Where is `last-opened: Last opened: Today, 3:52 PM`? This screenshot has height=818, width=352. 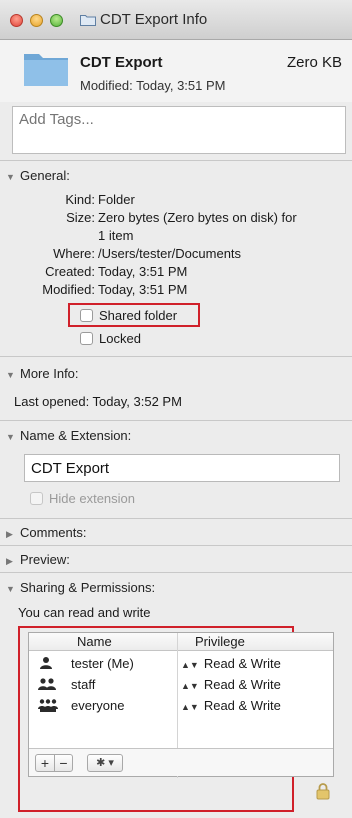
last-opened: Last opened: Today, 3:52 PM is located at coordinates (98, 401).